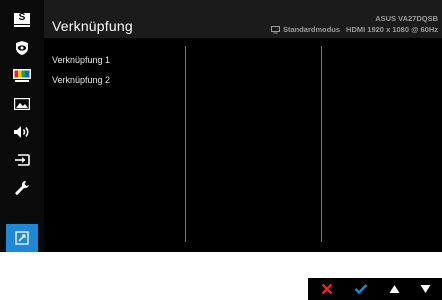 The image size is (442, 300). I want to click on sidebar-item-input-select, so click(22, 160).